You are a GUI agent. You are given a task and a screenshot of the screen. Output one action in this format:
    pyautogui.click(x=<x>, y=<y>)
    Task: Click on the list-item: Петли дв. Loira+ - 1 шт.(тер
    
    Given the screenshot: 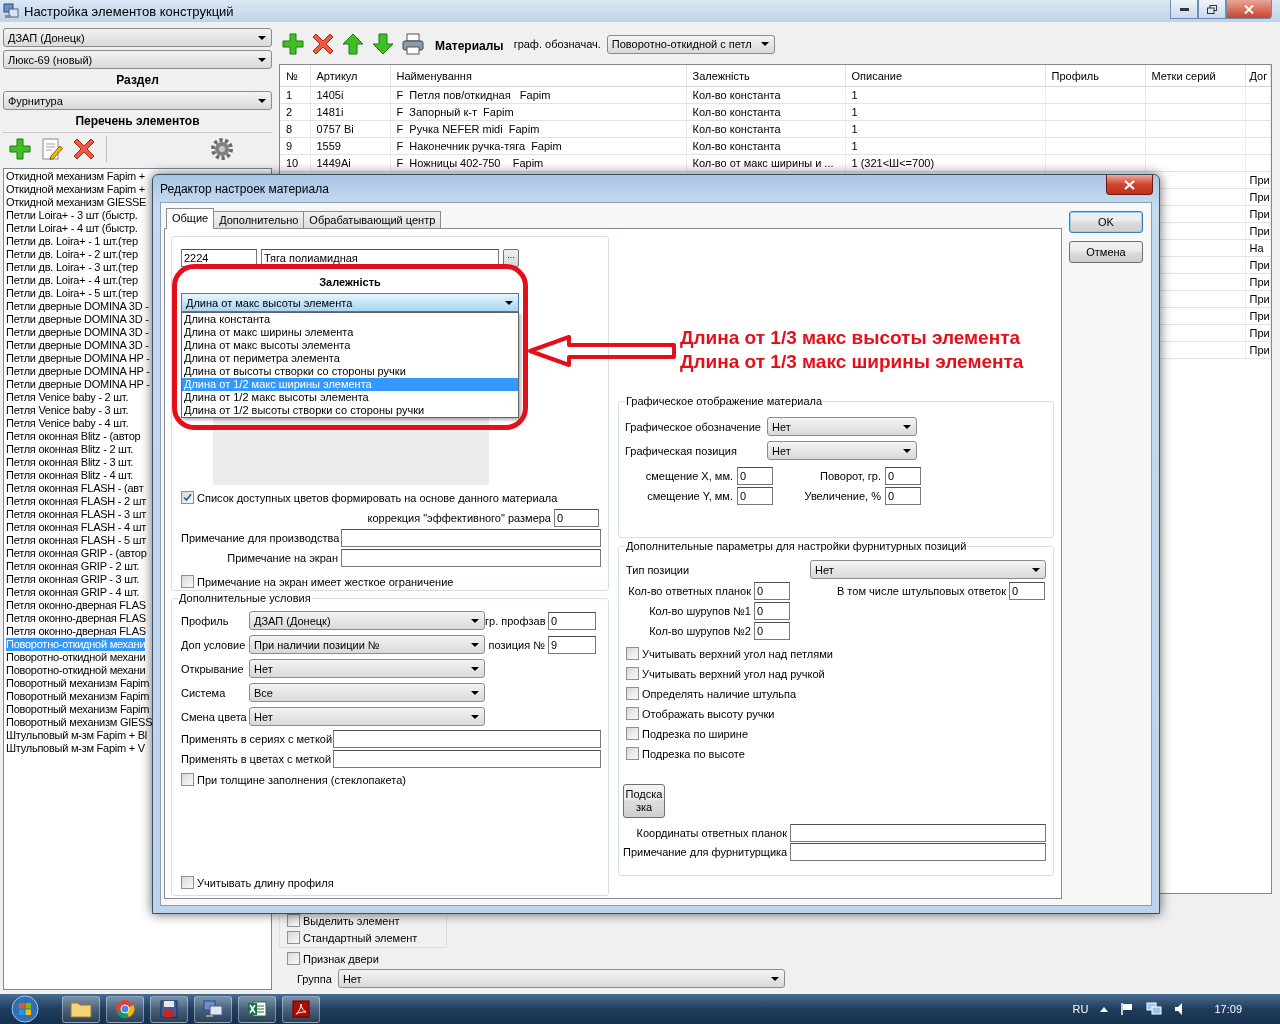 What is the action you would take?
    pyautogui.click(x=72, y=241)
    